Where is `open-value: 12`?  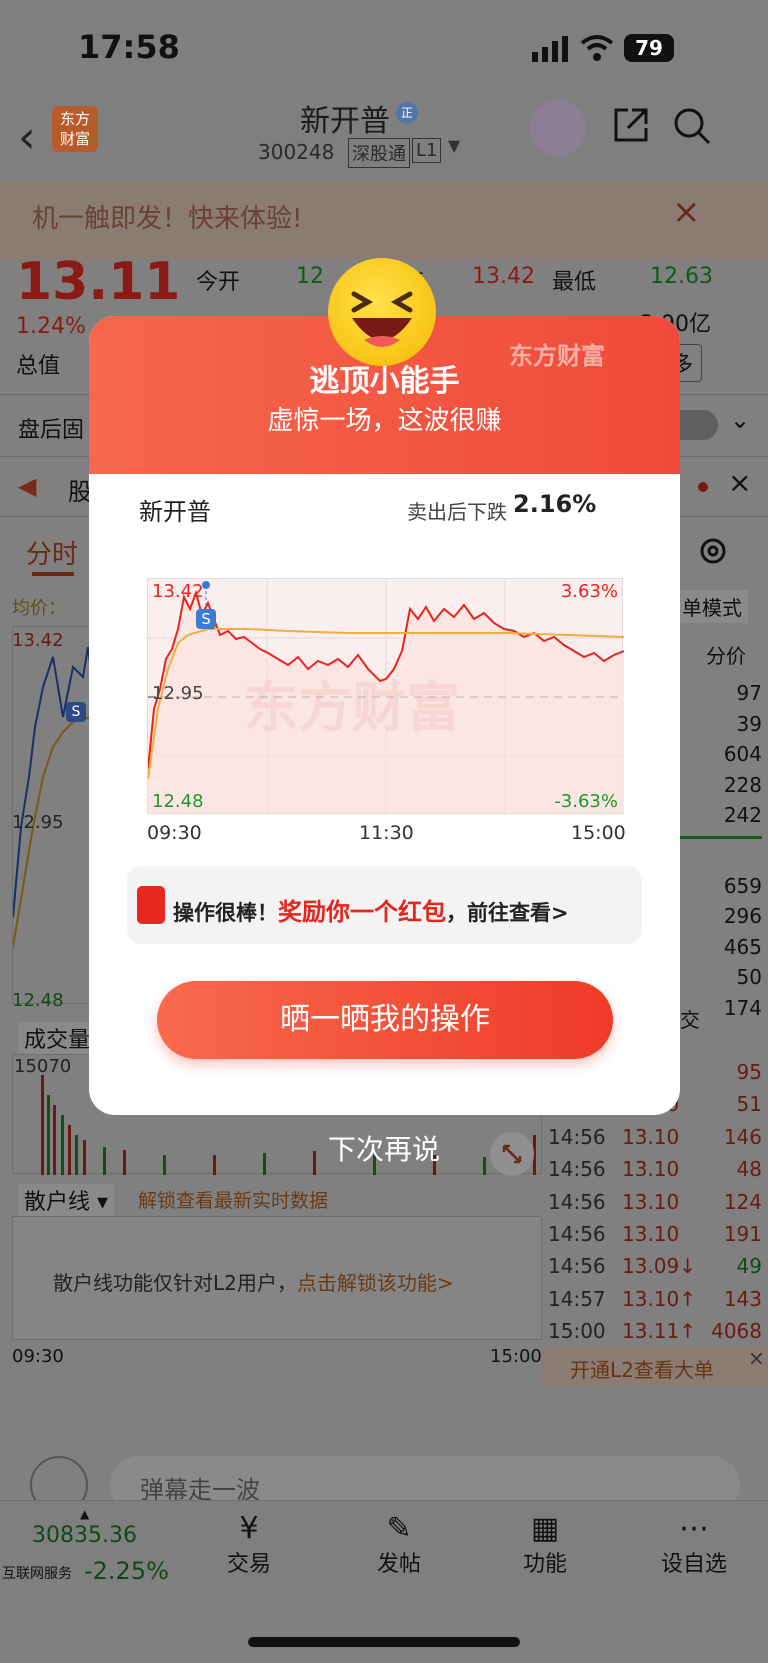 open-value: 12 is located at coordinates (310, 276).